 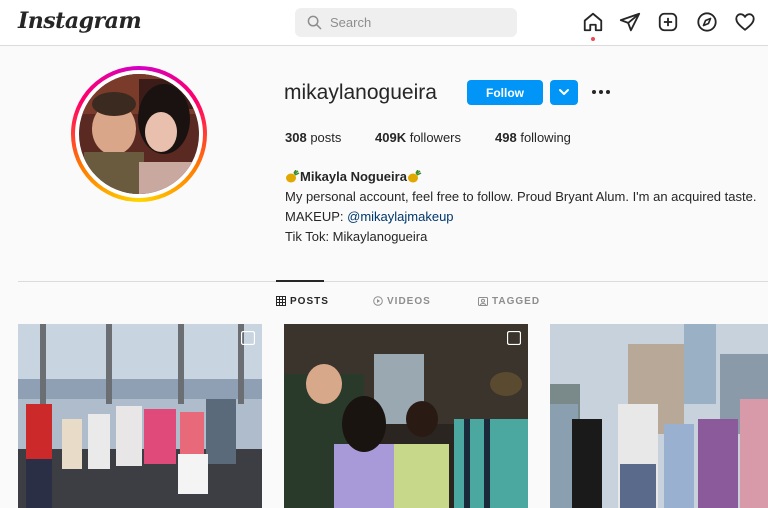 I want to click on posts-stat: 308 posts, so click(x=313, y=137).